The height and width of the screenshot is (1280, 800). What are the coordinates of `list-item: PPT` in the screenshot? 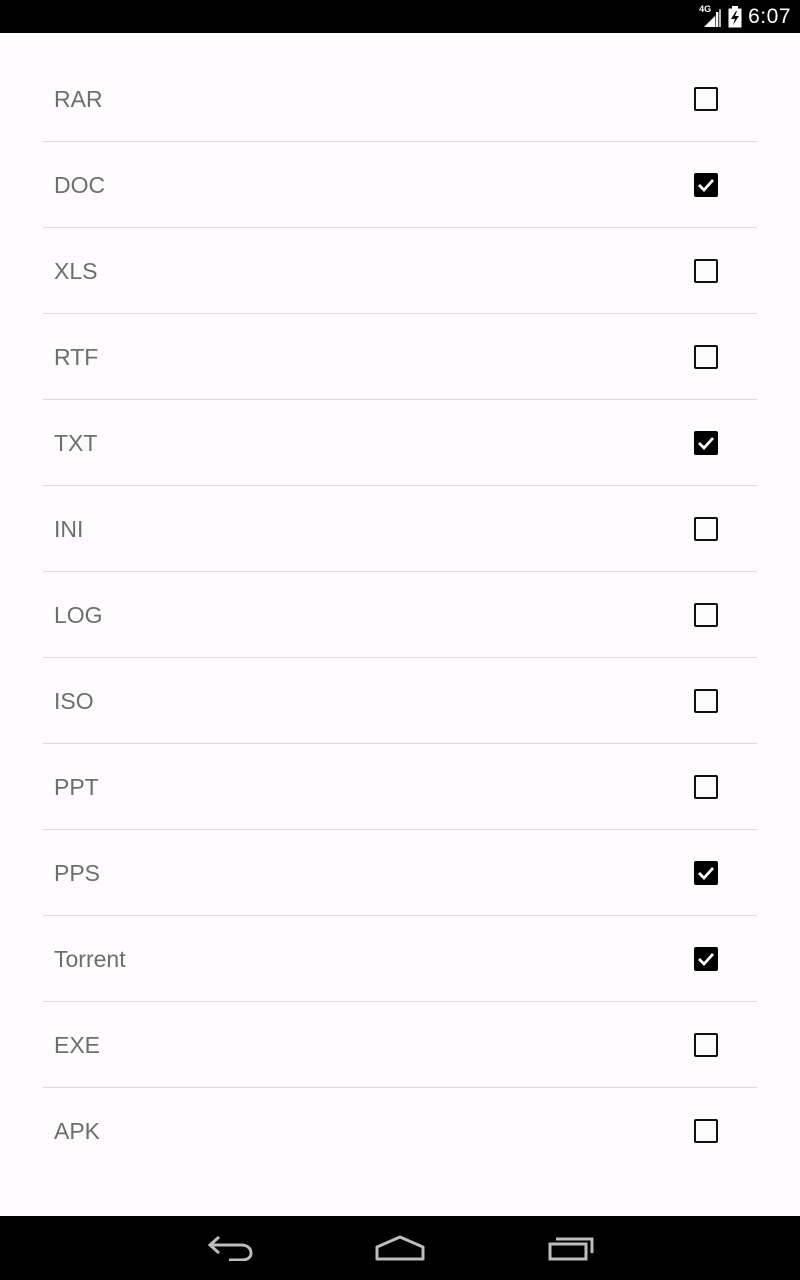 It's located at (400, 787).